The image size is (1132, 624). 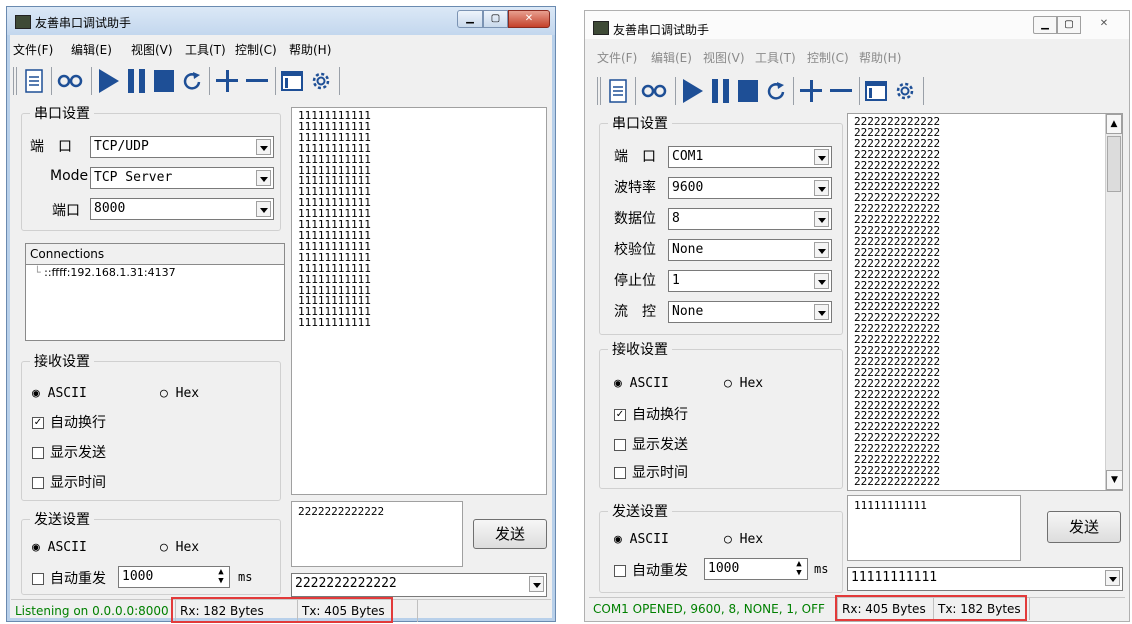 What do you see at coordinates (751, 383) in the screenshot?
I see `radio-label: Hex` at bounding box center [751, 383].